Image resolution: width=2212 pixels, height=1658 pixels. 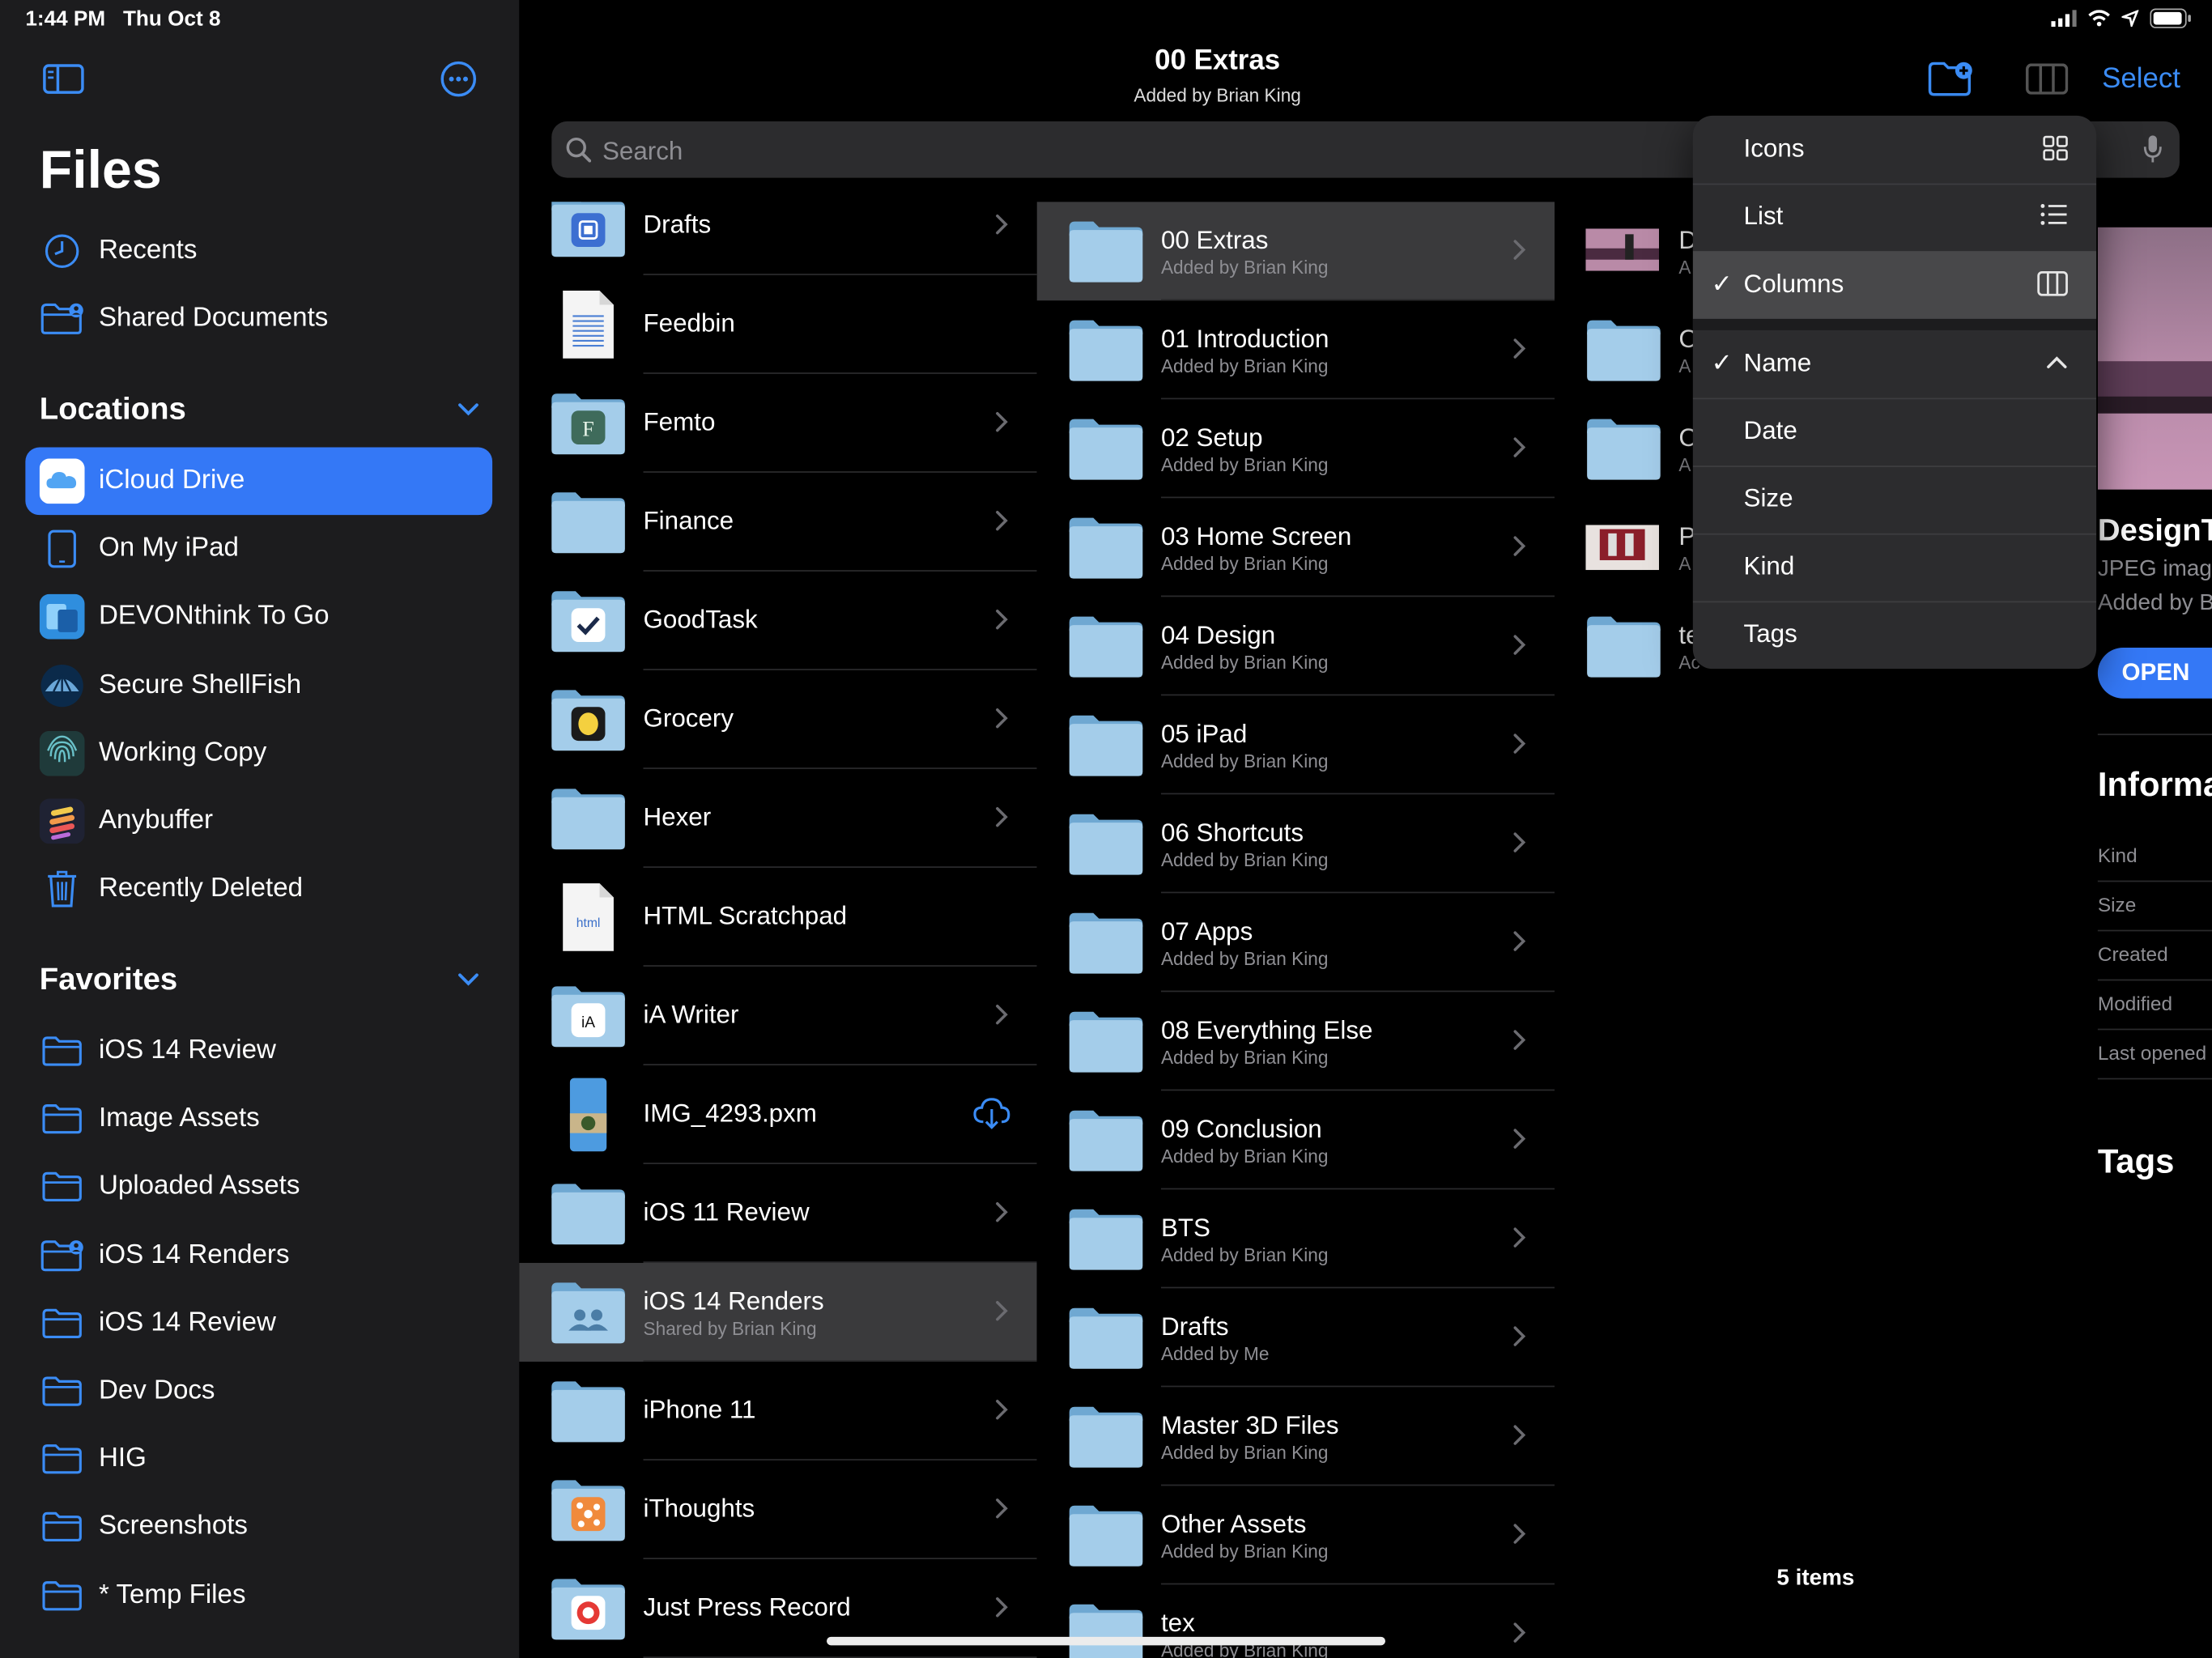 I want to click on folder-row-05-ipad: 05 iPad Added by Brian King, so click(x=1296, y=745).